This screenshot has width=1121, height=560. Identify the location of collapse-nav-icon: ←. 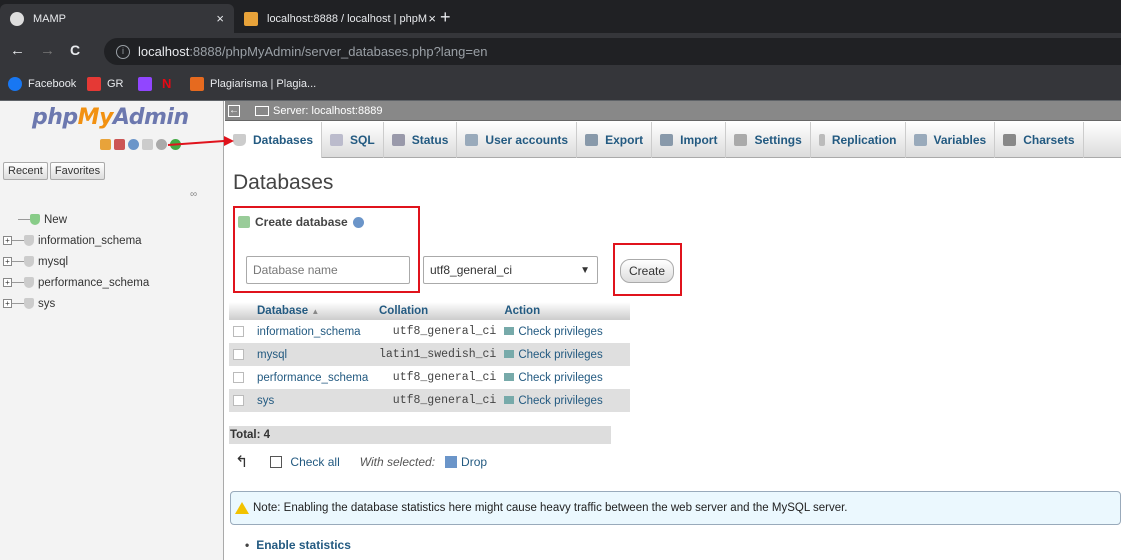
(234, 110).